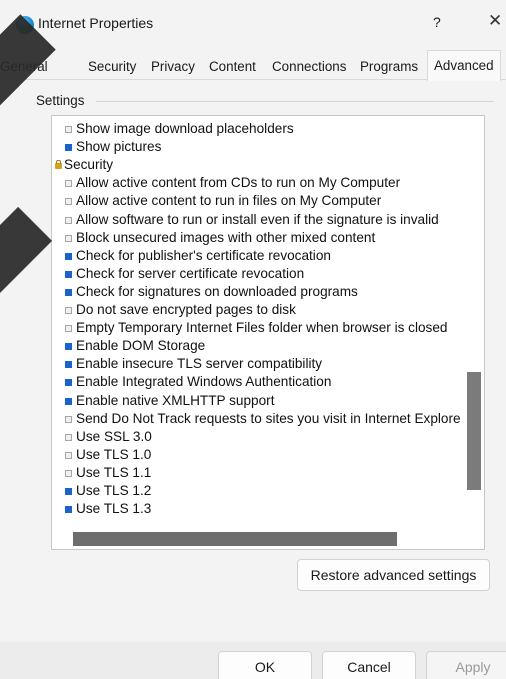 Image resolution: width=506 pixels, height=679 pixels. Describe the element at coordinates (114, 472) in the screenshot. I see `setting-label: Use TLS 1.1` at that location.